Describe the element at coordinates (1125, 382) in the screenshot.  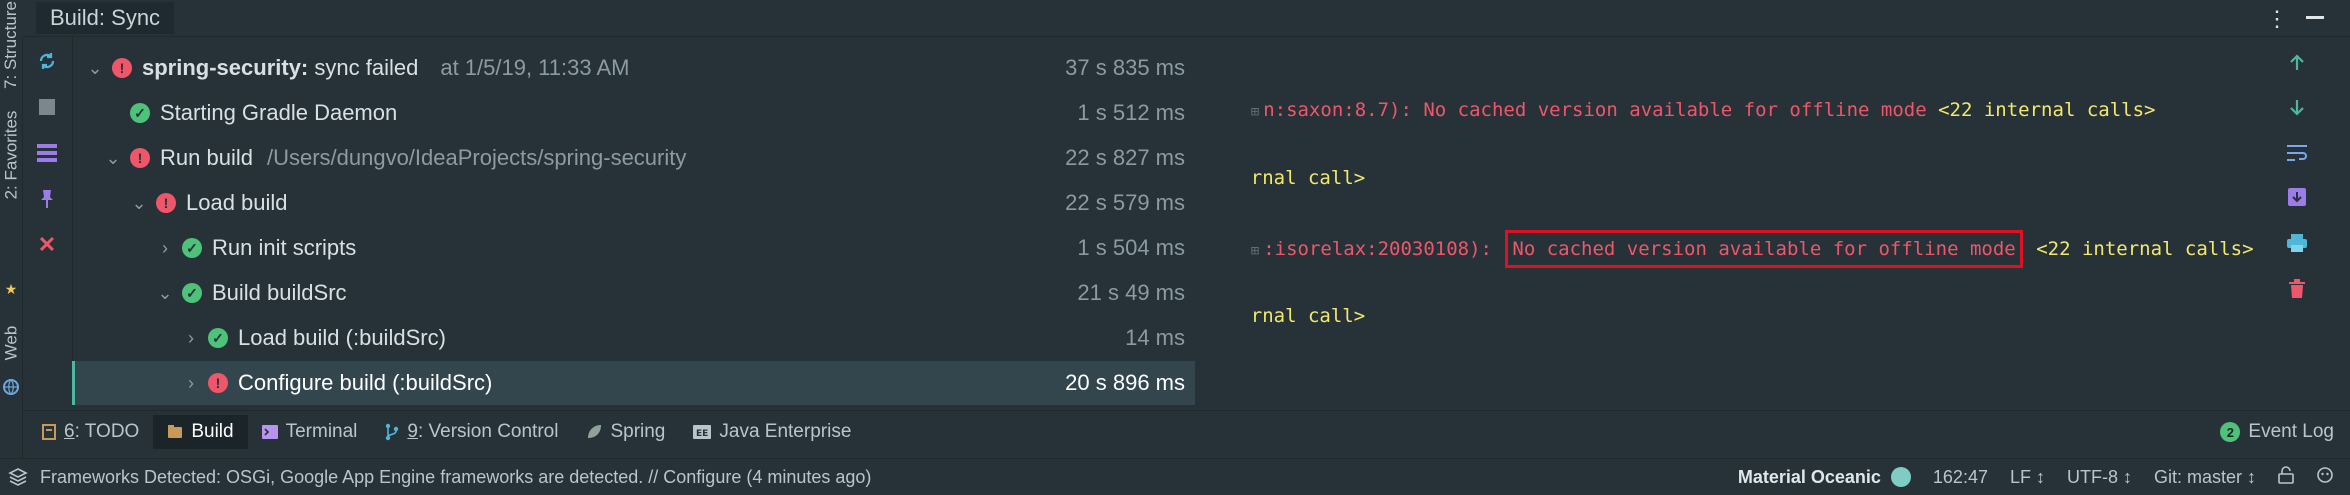
I see `tree-row-duration: 20 s 896 ms` at that location.